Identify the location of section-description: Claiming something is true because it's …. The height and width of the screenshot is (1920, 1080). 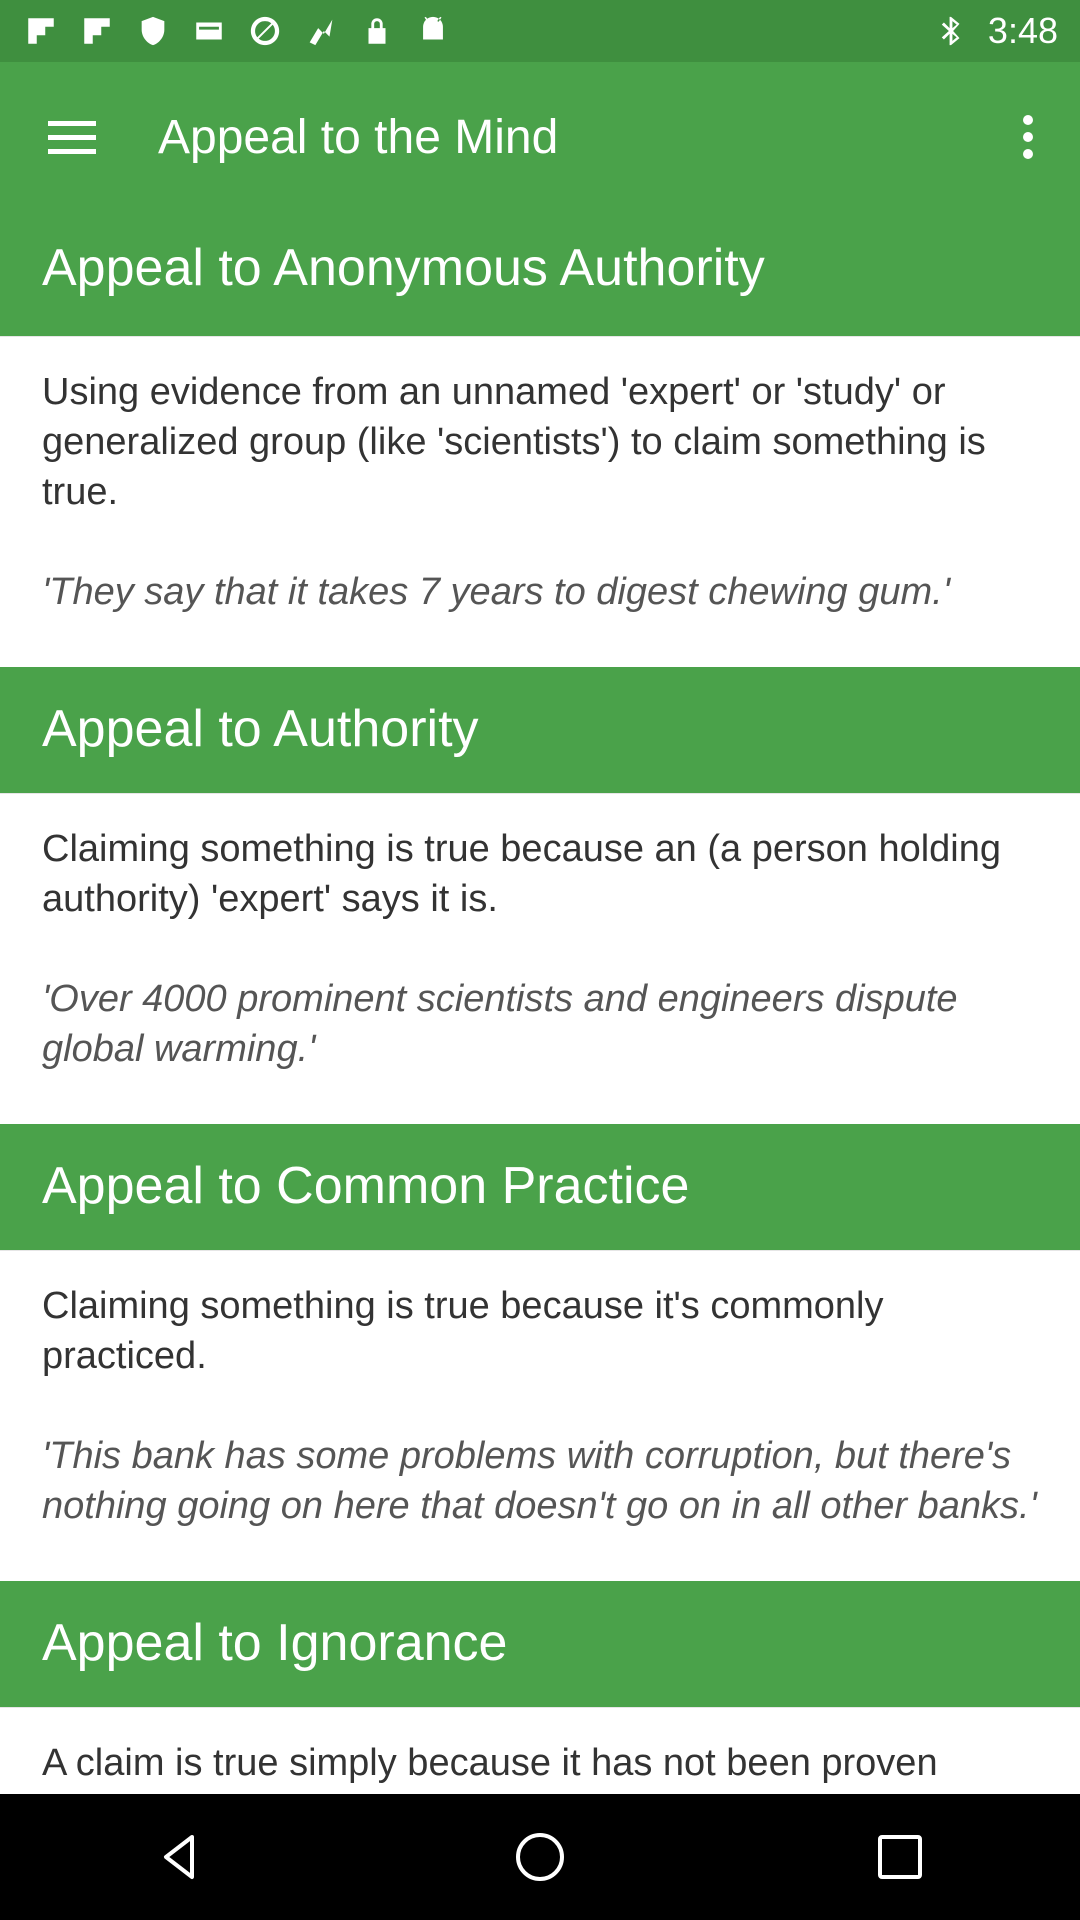
(463, 1331).